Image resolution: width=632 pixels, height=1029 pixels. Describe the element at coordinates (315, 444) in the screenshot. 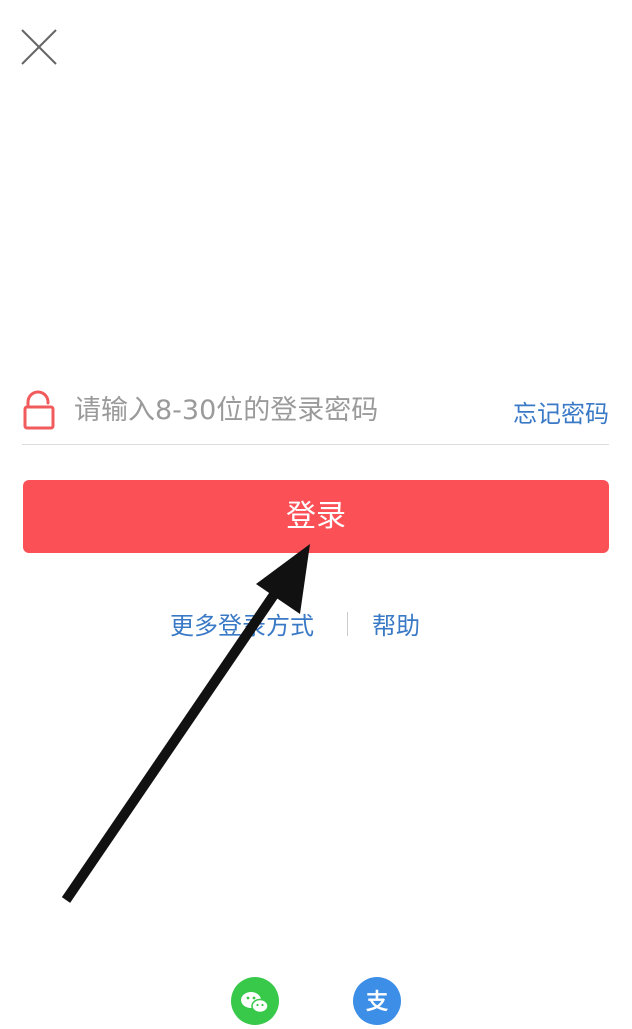

I see `password-divider` at that location.